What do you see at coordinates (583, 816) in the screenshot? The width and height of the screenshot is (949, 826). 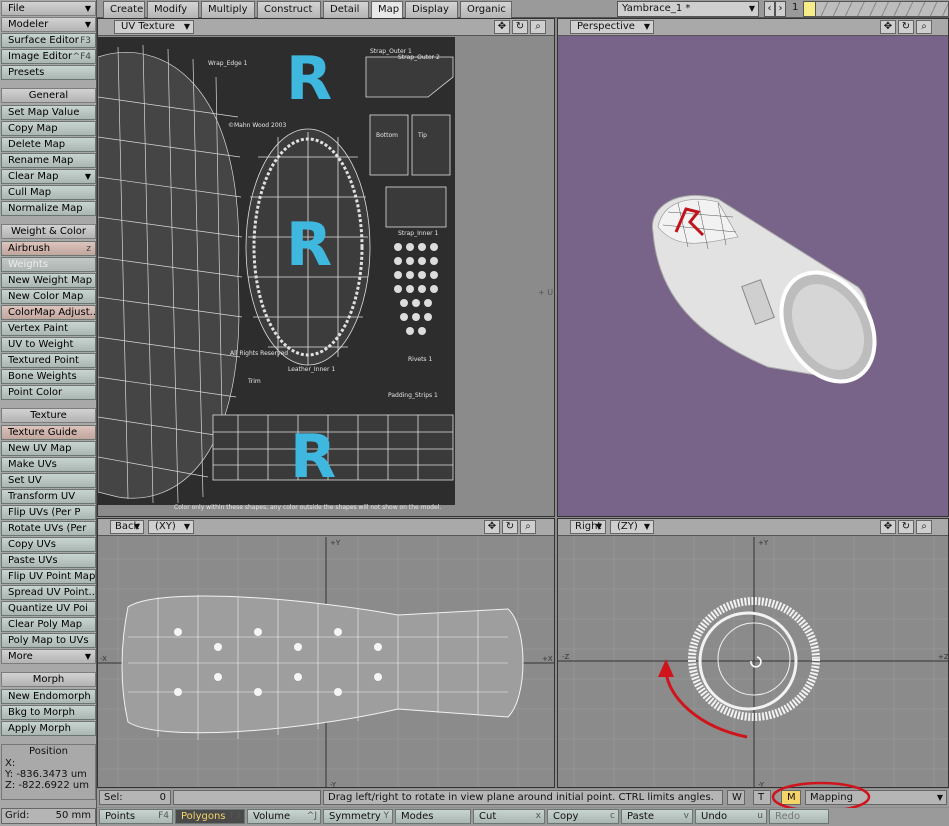 I see `copy-button: Copy c` at bounding box center [583, 816].